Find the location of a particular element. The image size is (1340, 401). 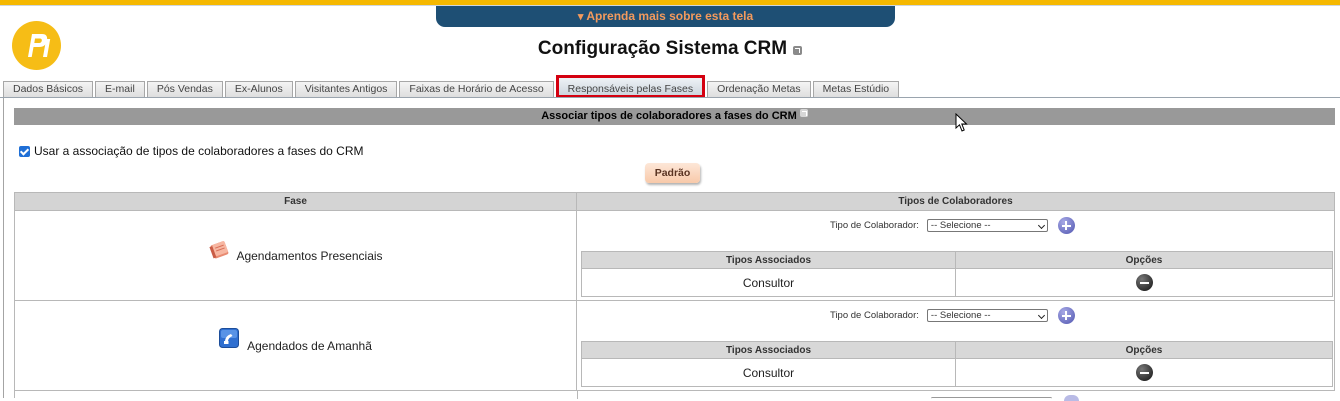

tab-dados-basicos: Dados Básicos is located at coordinates (48, 89).